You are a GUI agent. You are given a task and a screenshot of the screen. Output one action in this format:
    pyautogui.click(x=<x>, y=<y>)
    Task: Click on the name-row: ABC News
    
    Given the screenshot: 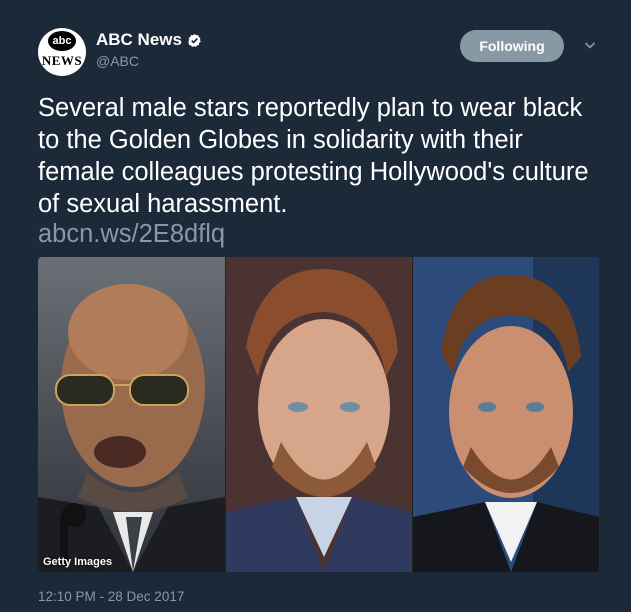 What is the action you would take?
    pyautogui.click(x=149, y=40)
    